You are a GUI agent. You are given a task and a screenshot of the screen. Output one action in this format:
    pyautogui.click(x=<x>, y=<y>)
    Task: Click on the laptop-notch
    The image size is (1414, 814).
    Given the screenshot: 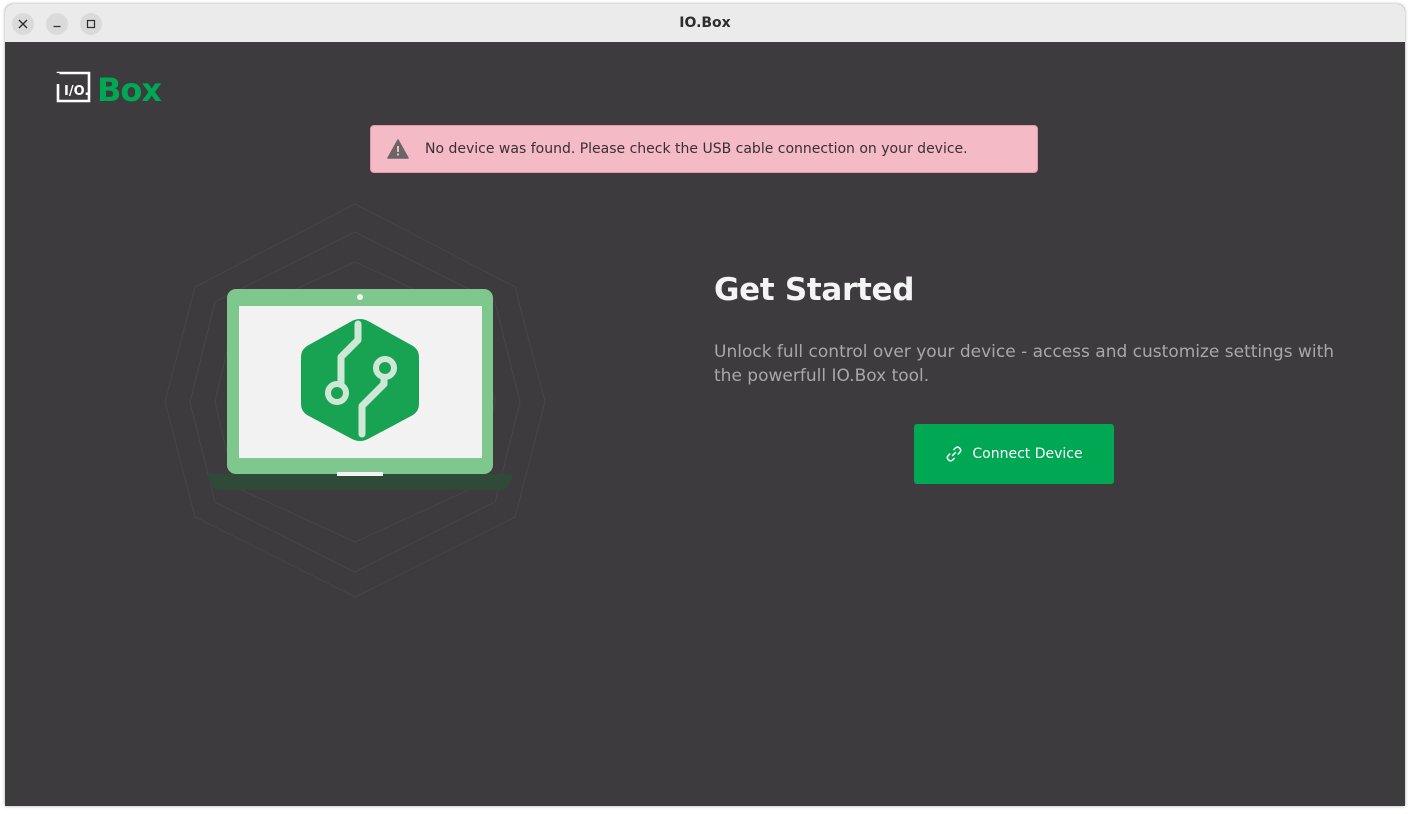 What is the action you would take?
    pyautogui.click(x=360, y=474)
    